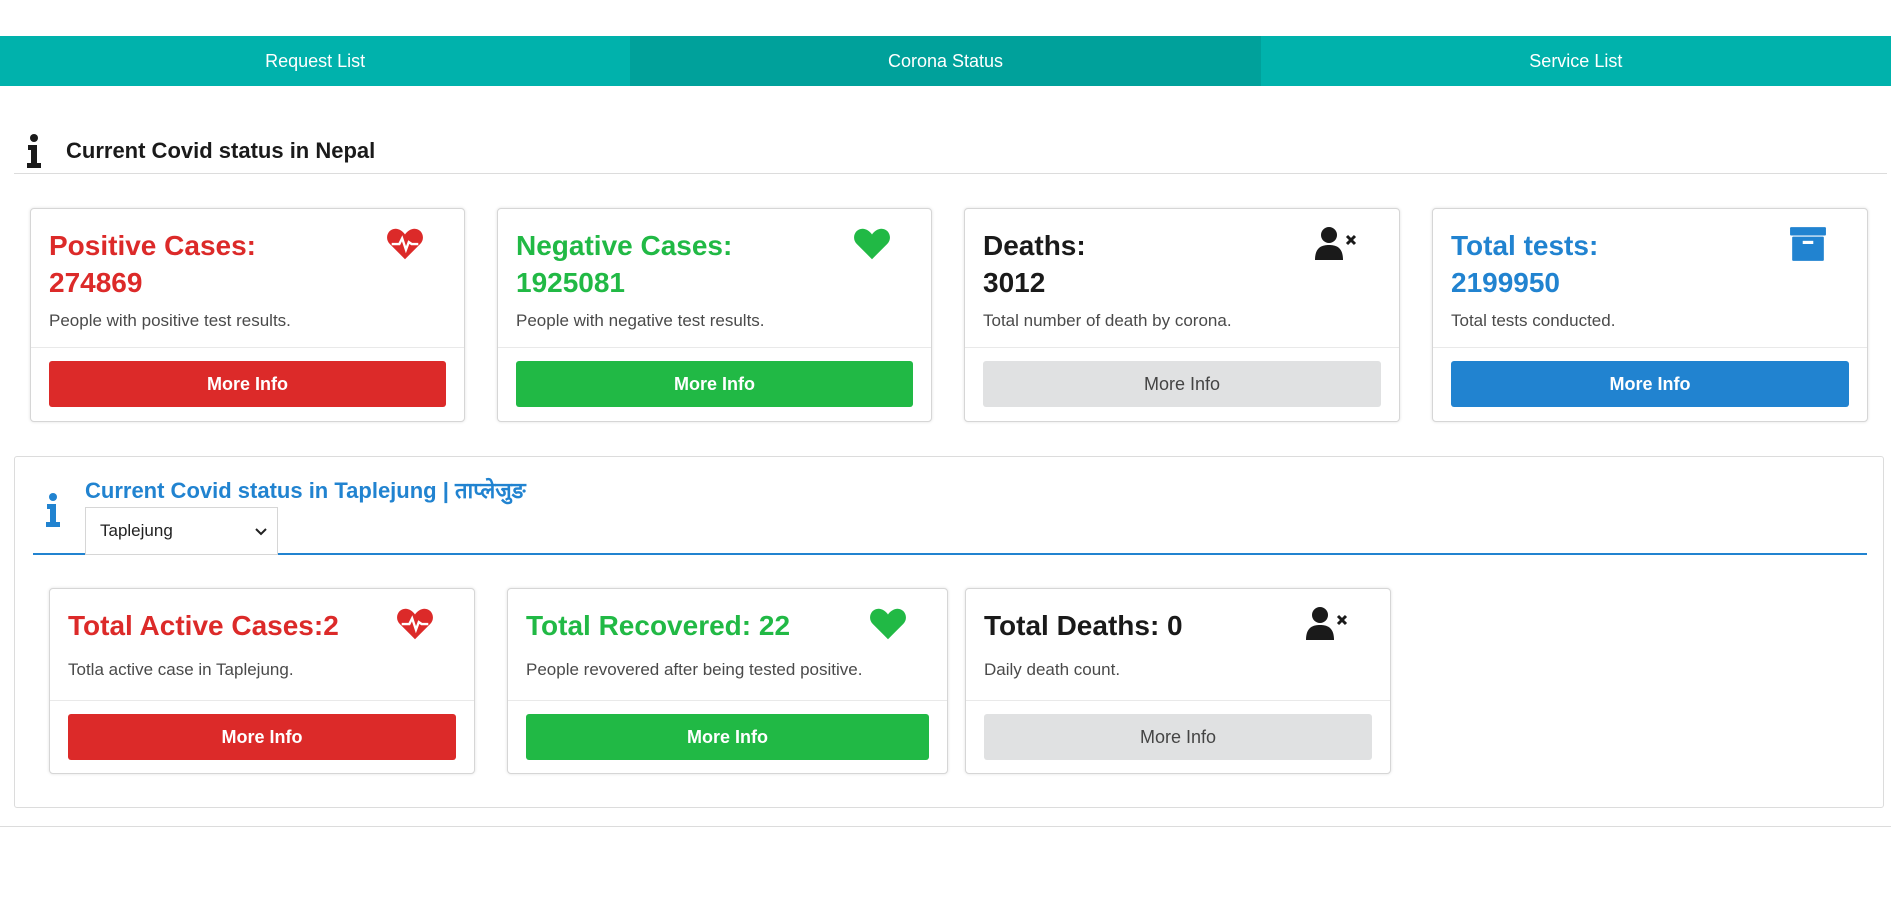 The width and height of the screenshot is (1891, 910). What do you see at coordinates (1014, 282) in the screenshot?
I see `deaths-value: 3012` at bounding box center [1014, 282].